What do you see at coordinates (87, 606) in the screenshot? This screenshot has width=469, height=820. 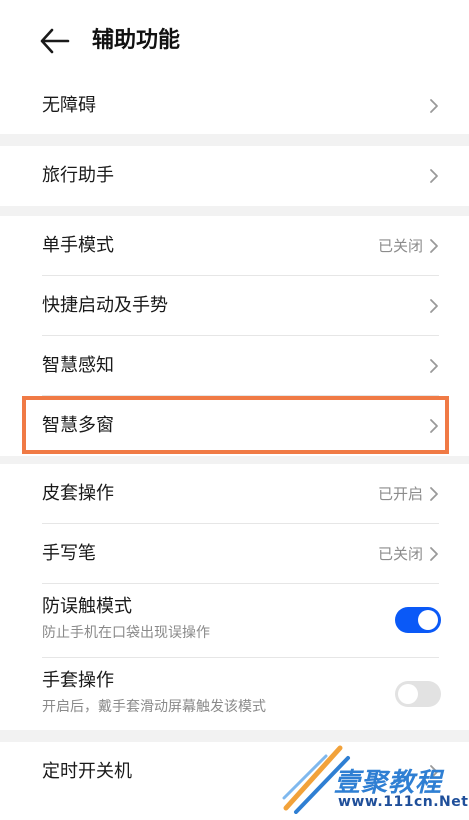 I see `row-label: 防误触模式` at bounding box center [87, 606].